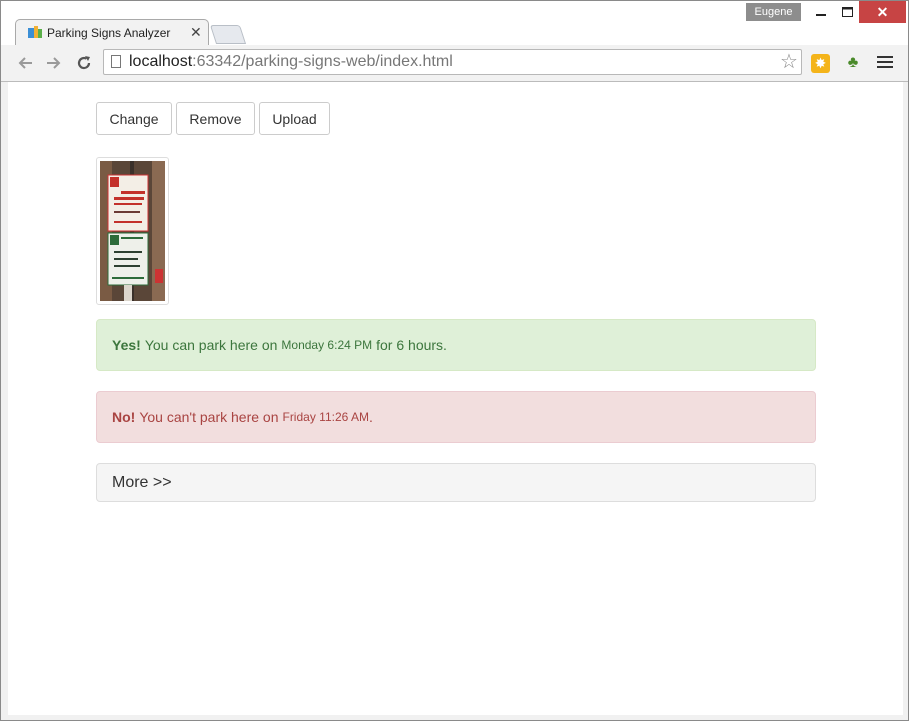 The height and width of the screenshot is (721, 909). What do you see at coordinates (370, 417) in the screenshot?
I see `alert-tail: .` at bounding box center [370, 417].